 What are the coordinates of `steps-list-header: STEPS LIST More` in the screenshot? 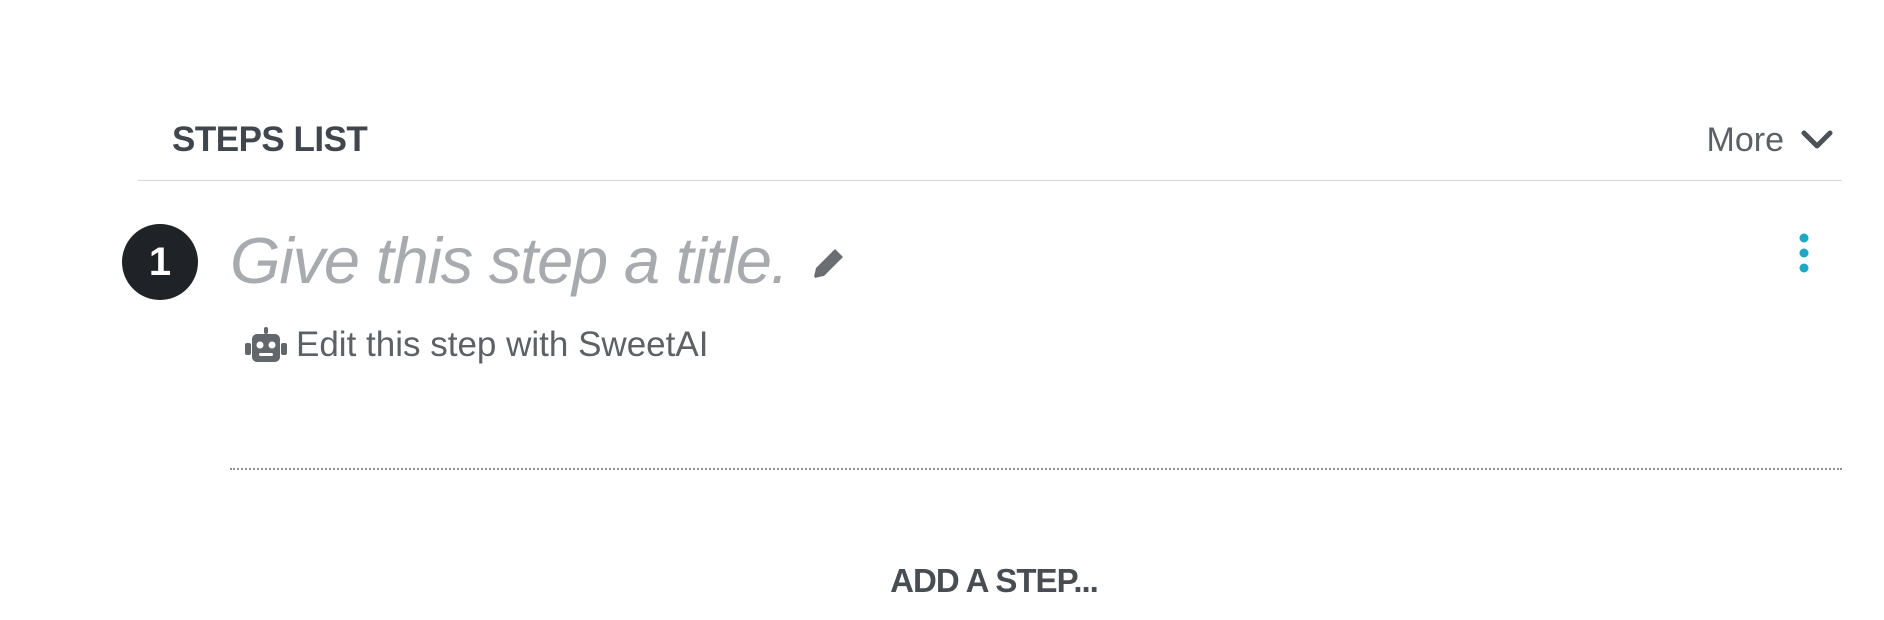 It's located at (990, 140).